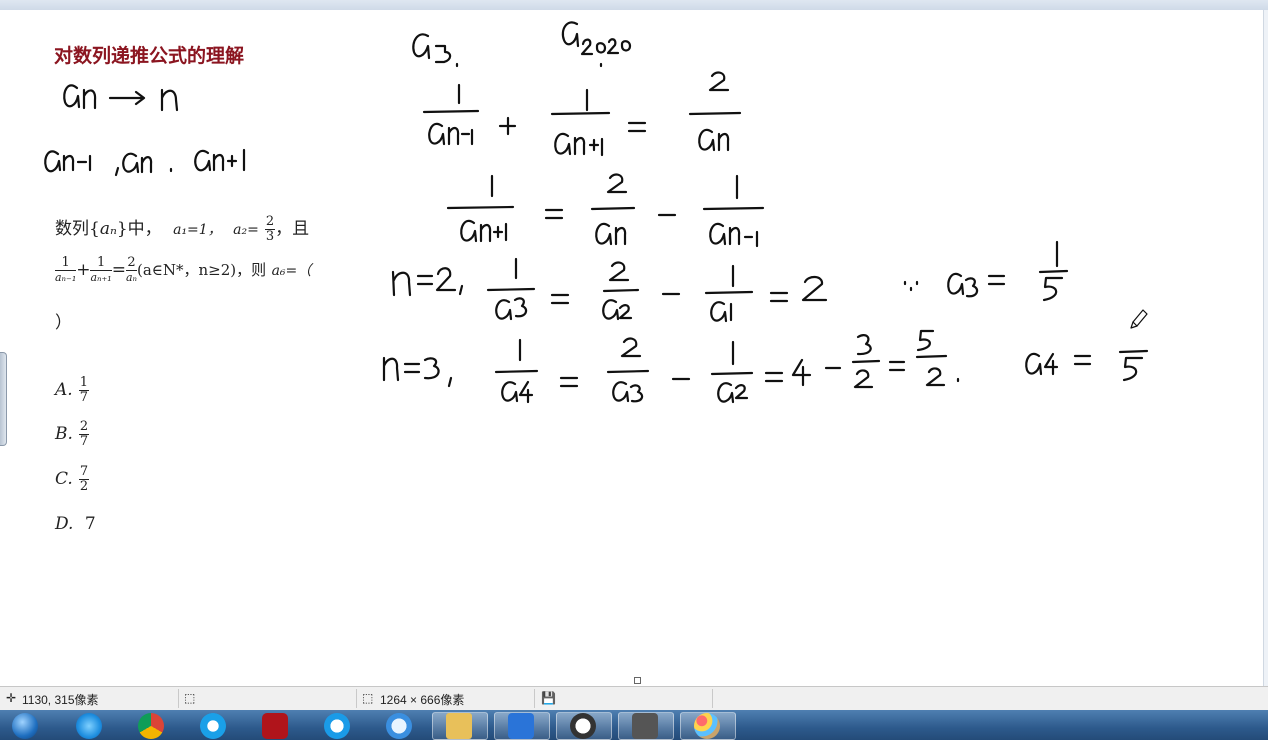  What do you see at coordinates (60, 700) in the screenshot?
I see `cursor-position: 1130, 315像素` at bounding box center [60, 700].